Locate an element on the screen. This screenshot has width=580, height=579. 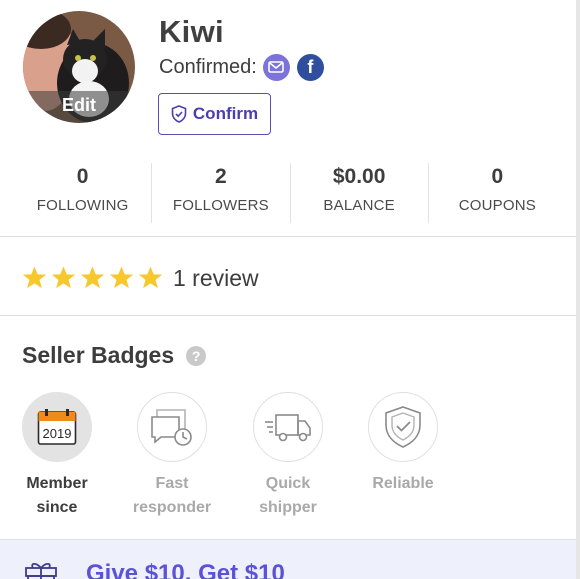
invite-banner: Give $10, Get $10 is located at coordinates (288, 559).